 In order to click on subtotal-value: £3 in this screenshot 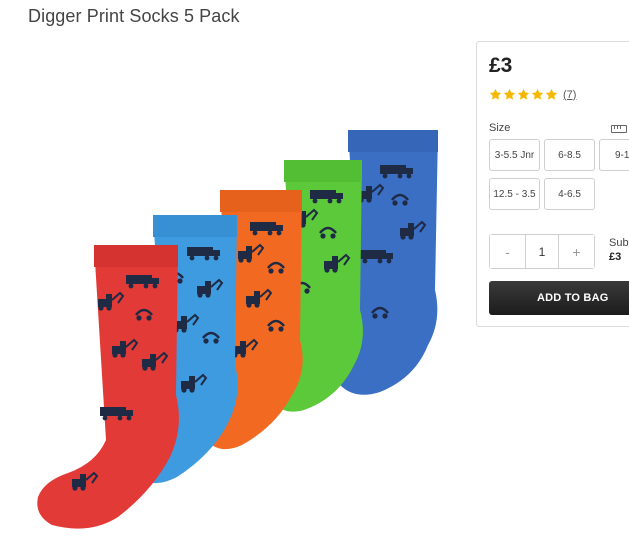, I will do `click(615, 257)`.